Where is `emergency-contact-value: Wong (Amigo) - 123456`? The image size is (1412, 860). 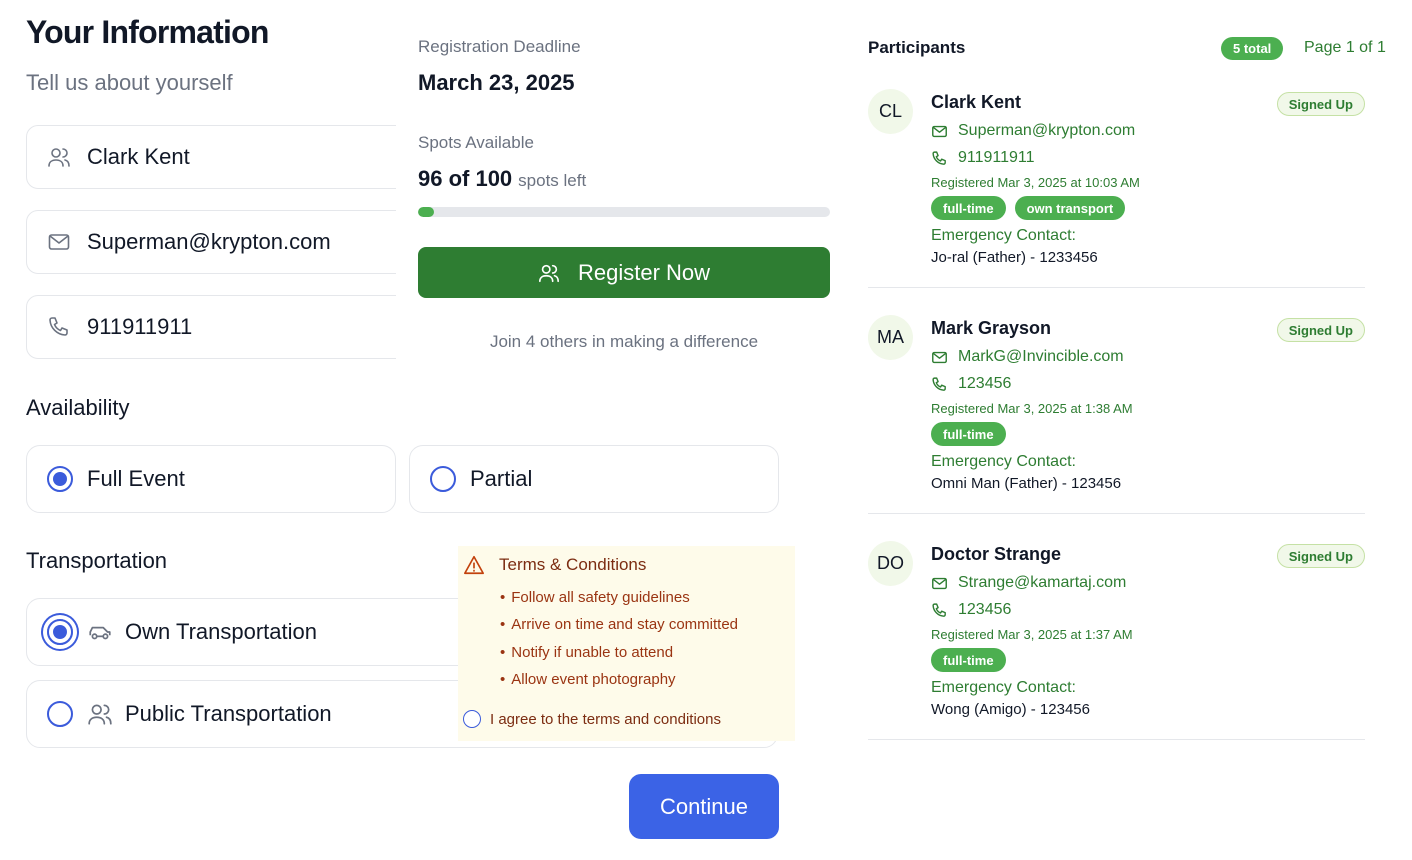 emergency-contact-value: Wong (Amigo) - 123456 is located at coordinates (1010, 709).